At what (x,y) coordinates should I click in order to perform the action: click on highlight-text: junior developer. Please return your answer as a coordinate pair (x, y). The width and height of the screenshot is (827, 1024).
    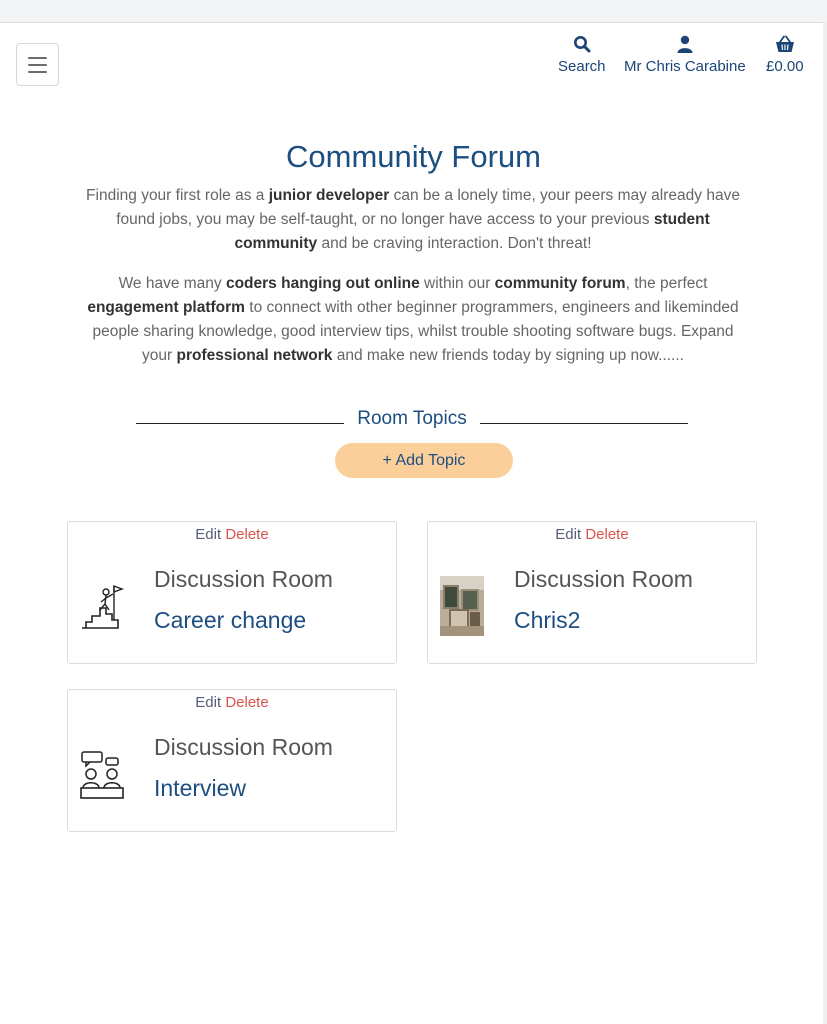
    Looking at the image, I should click on (329, 195).